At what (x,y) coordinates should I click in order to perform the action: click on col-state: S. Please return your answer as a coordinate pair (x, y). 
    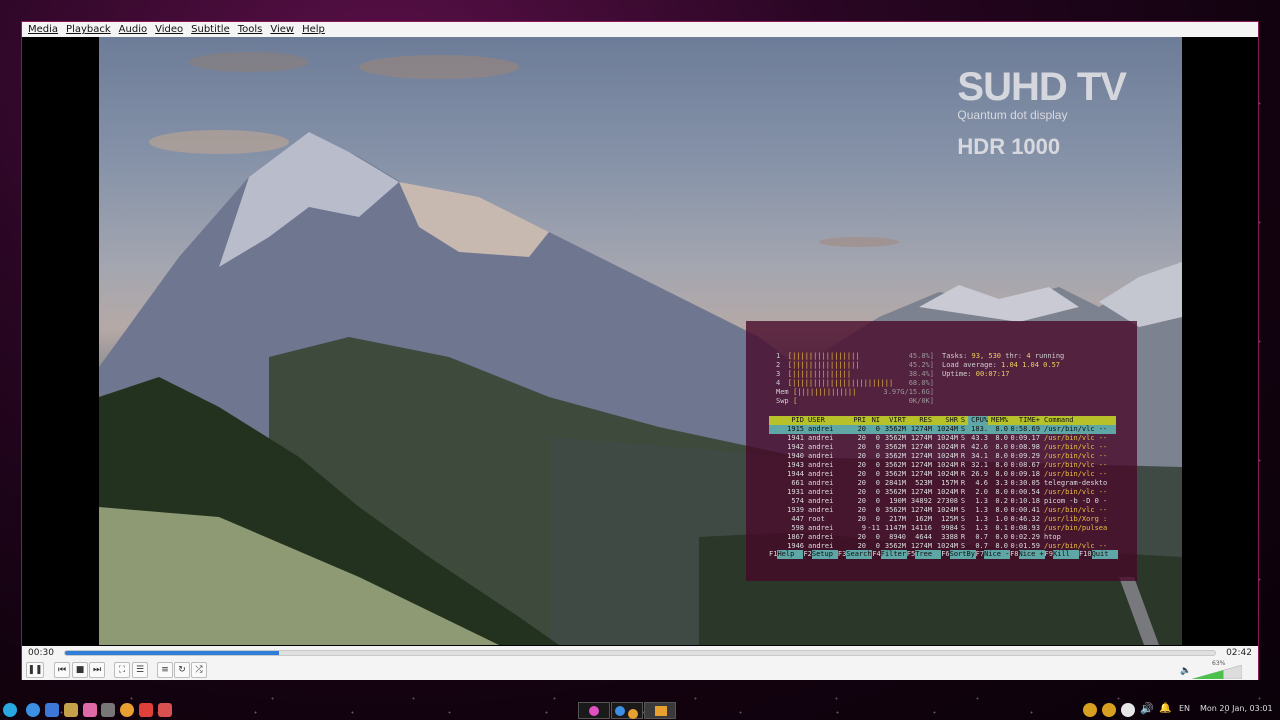
    Looking at the image, I should click on (963, 420).